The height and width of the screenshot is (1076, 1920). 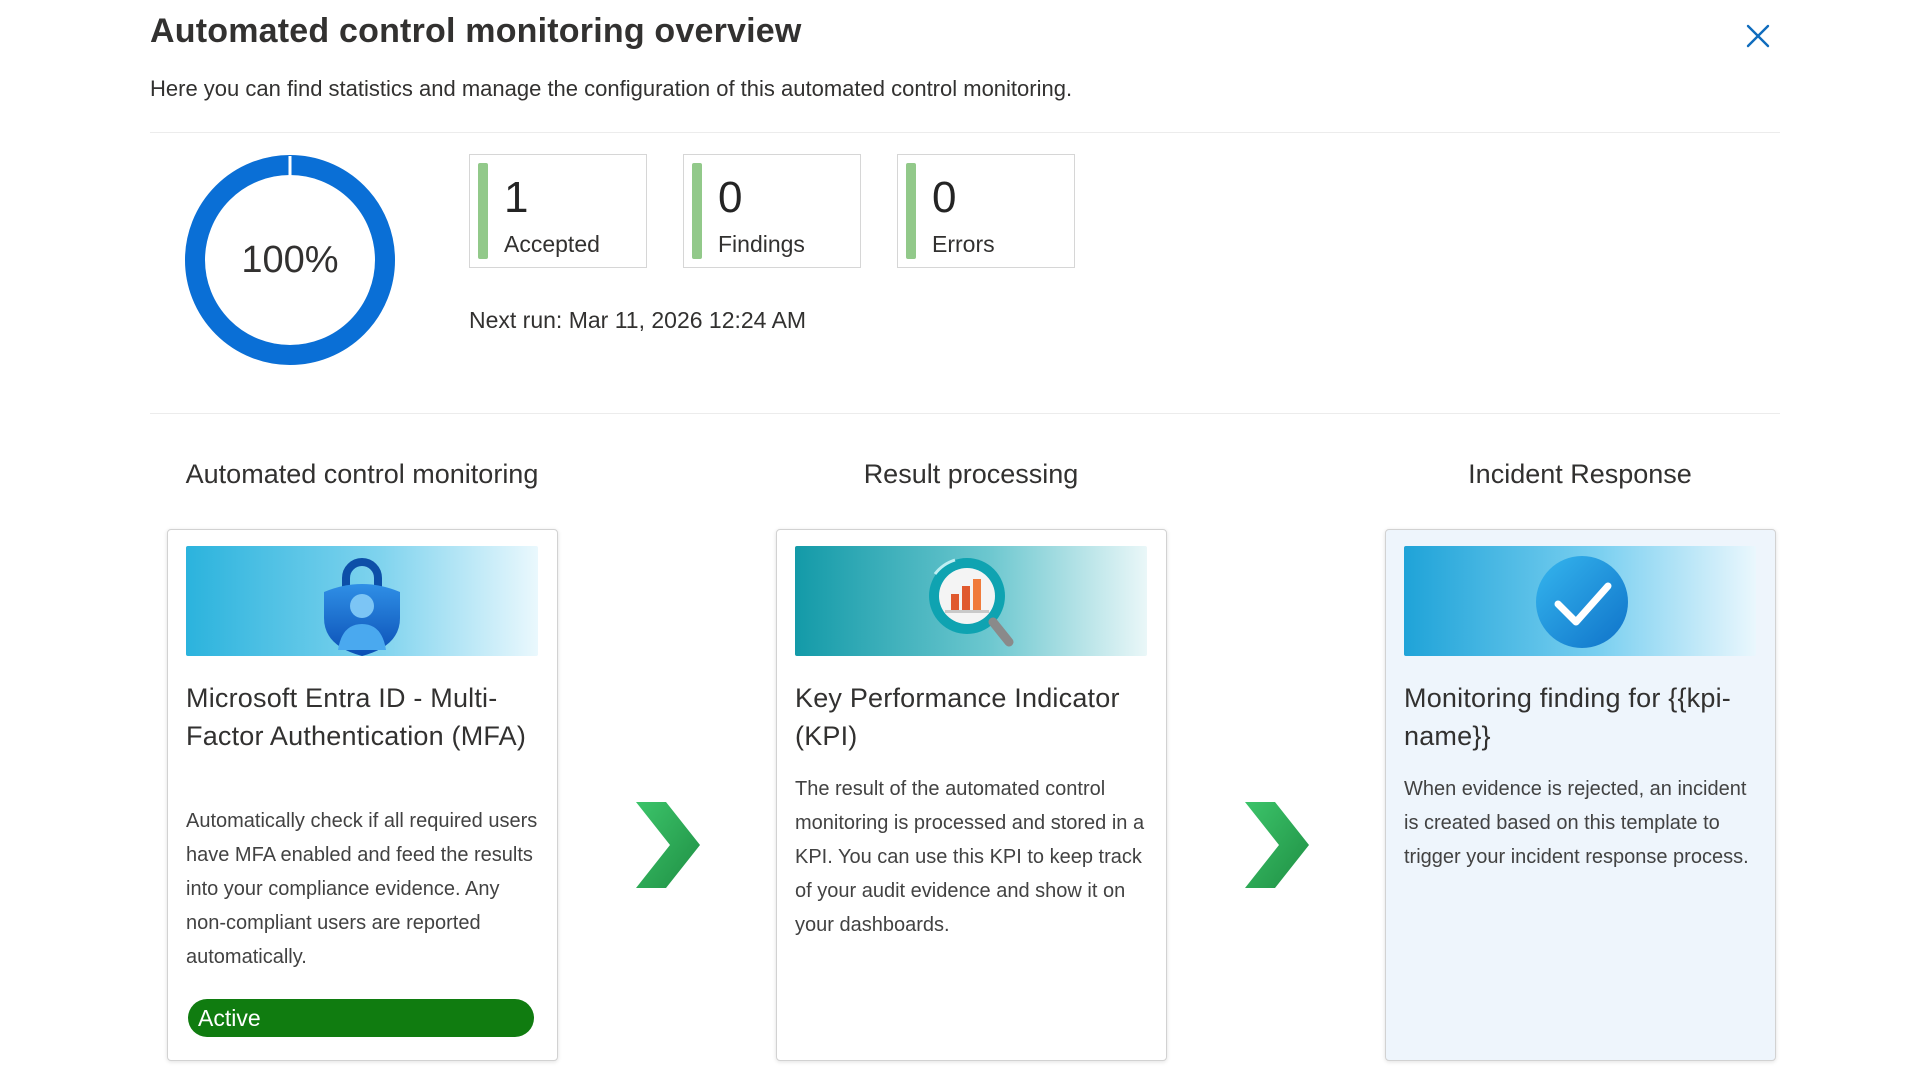 I want to click on column-header-incident: Incident Response, so click(x=1580, y=474).